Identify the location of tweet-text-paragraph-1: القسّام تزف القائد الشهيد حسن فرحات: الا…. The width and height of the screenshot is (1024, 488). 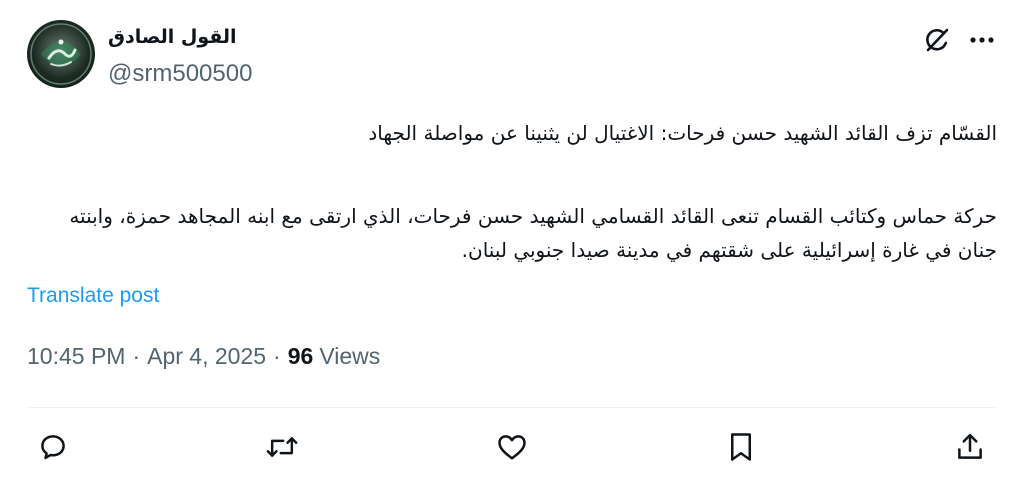
(682, 133).